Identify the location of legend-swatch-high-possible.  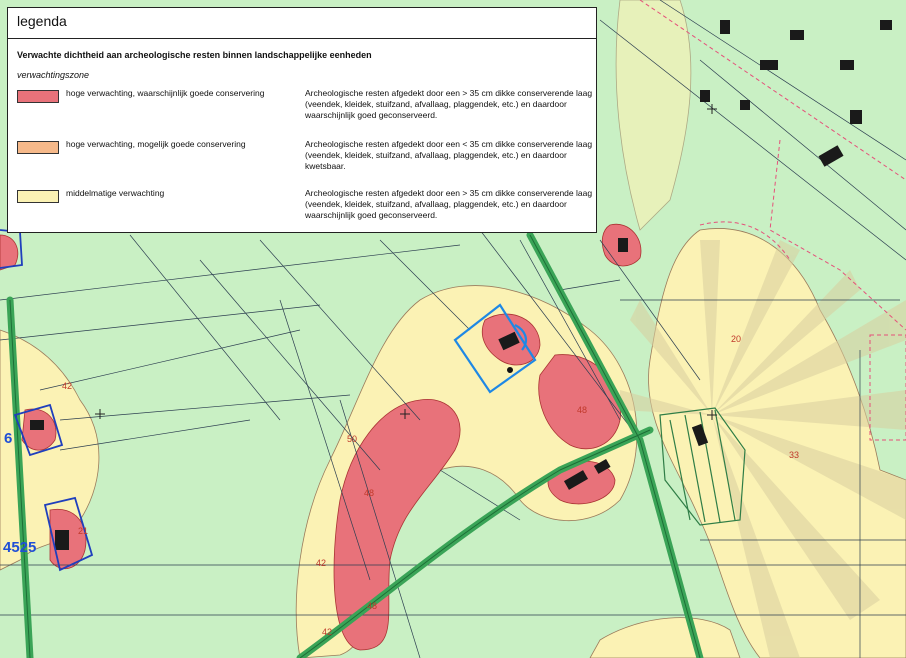
(38, 147).